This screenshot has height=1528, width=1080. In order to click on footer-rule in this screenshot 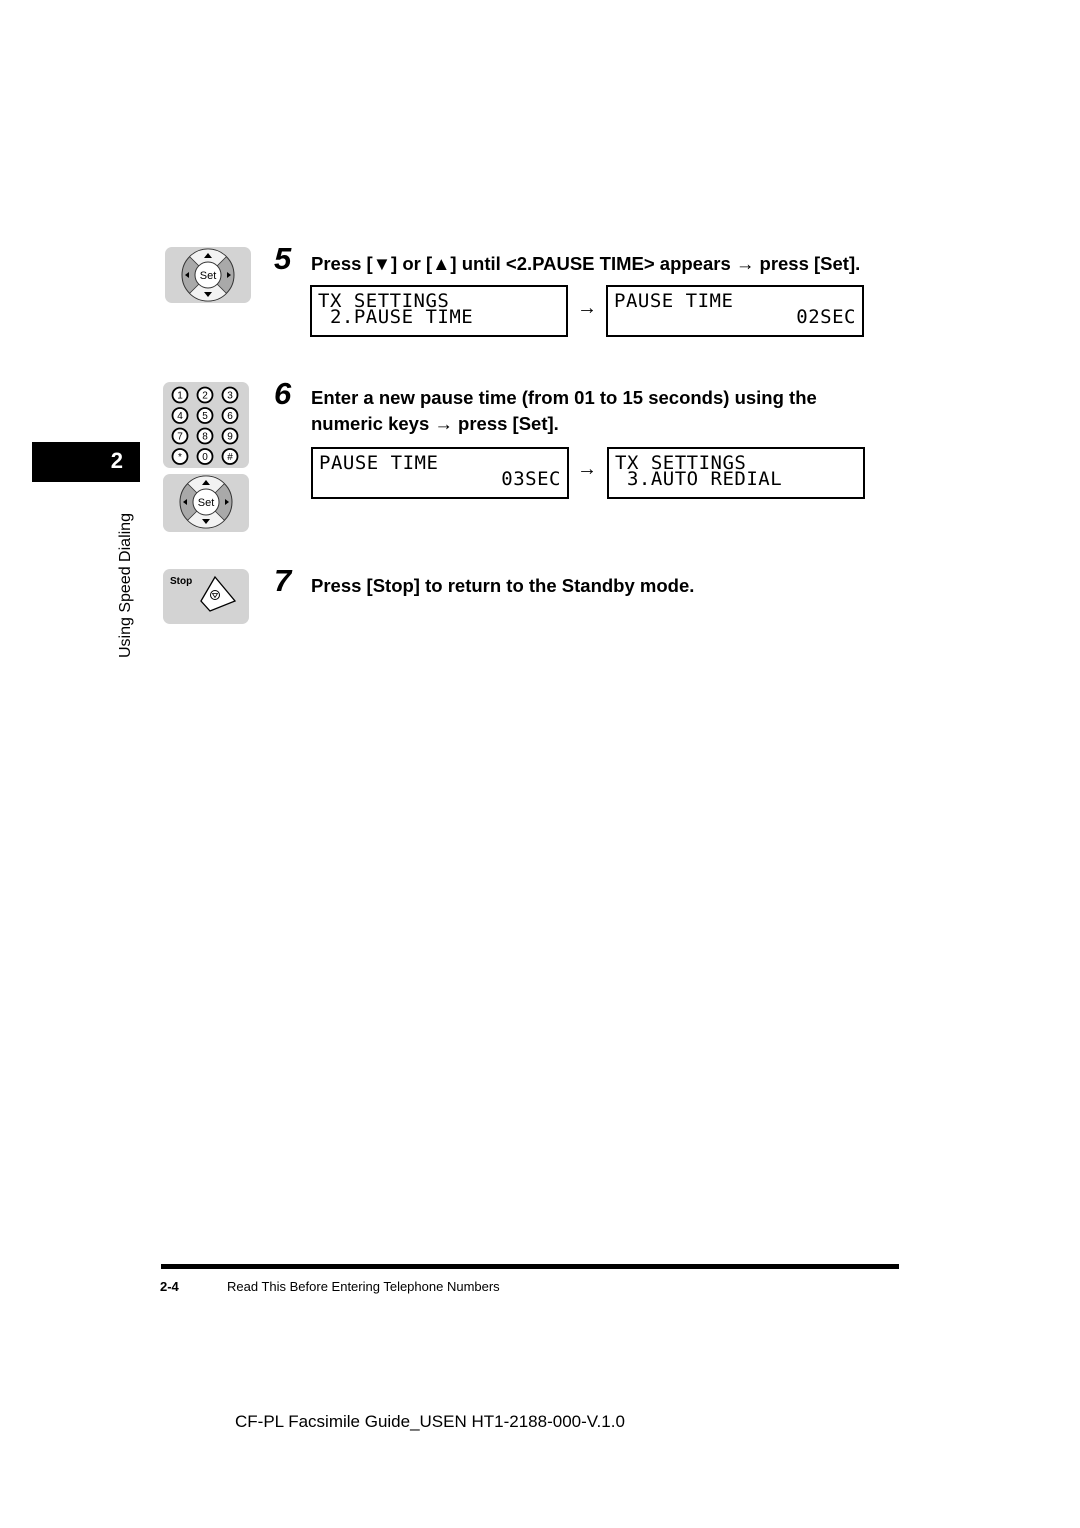, I will do `click(530, 1266)`.